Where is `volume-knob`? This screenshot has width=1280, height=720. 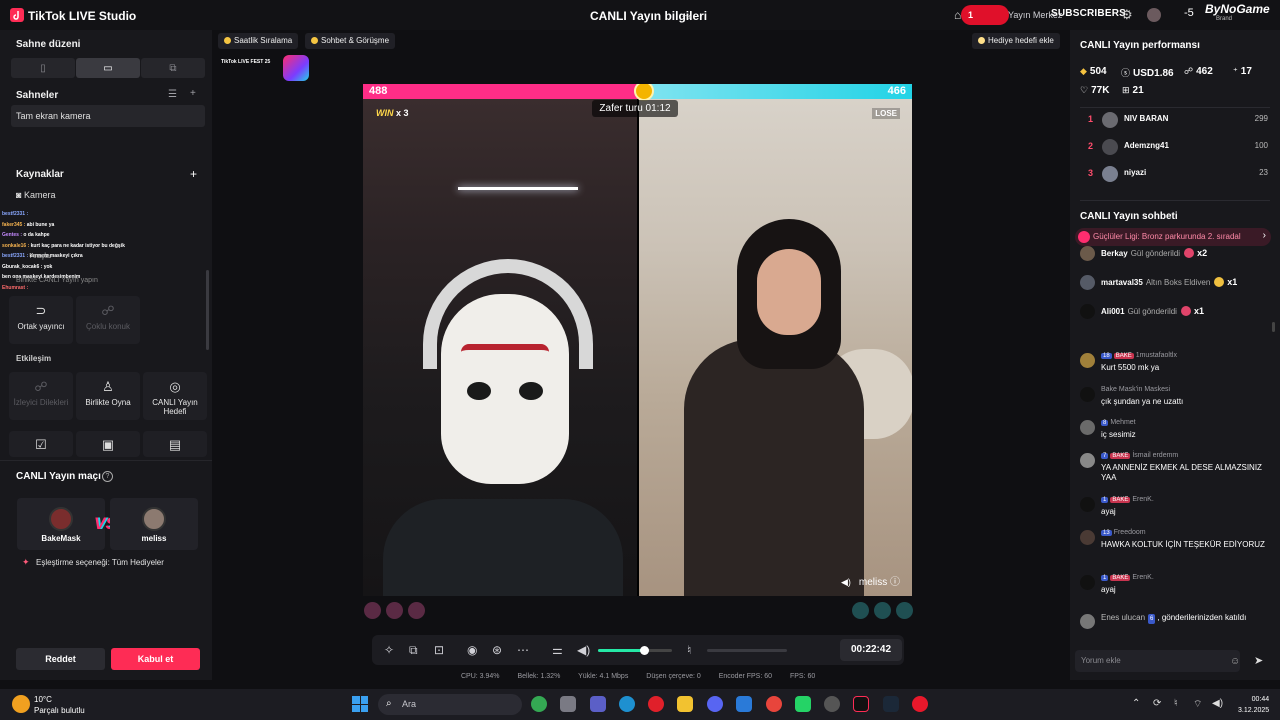
volume-knob is located at coordinates (644, 650).